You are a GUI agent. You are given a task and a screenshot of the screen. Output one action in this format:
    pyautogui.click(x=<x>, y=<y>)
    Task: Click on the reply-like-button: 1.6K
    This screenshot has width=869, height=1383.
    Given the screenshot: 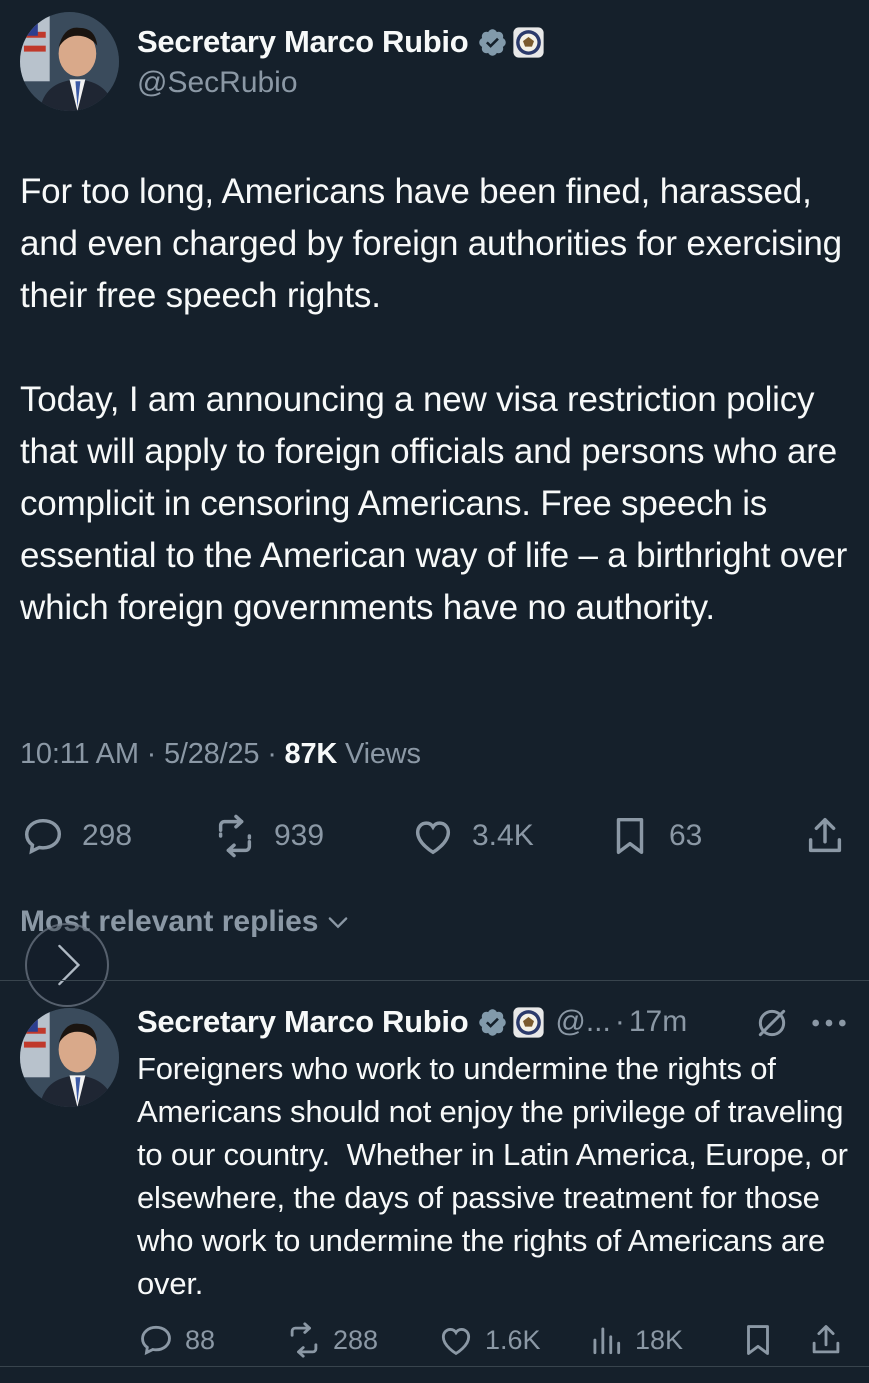 What is the action you would take?
    pyautogui.click(x=489, y=1340)
    